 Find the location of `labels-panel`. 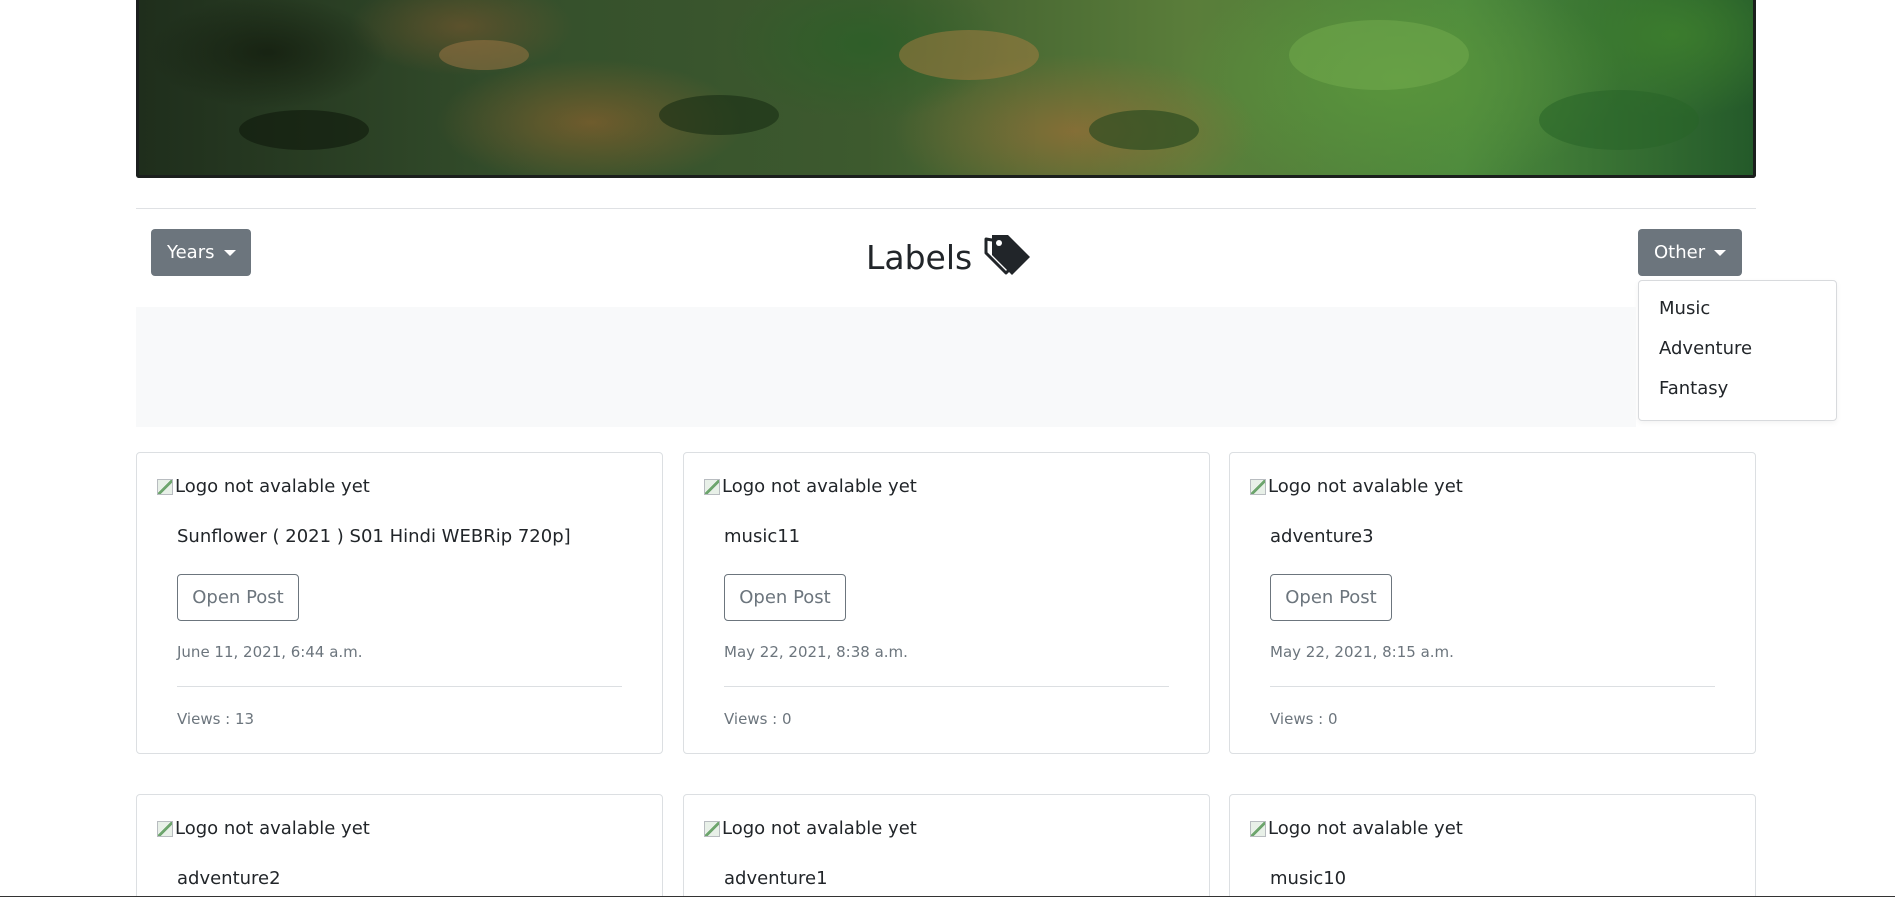

labels-panel is located at coordinates (886, 367).